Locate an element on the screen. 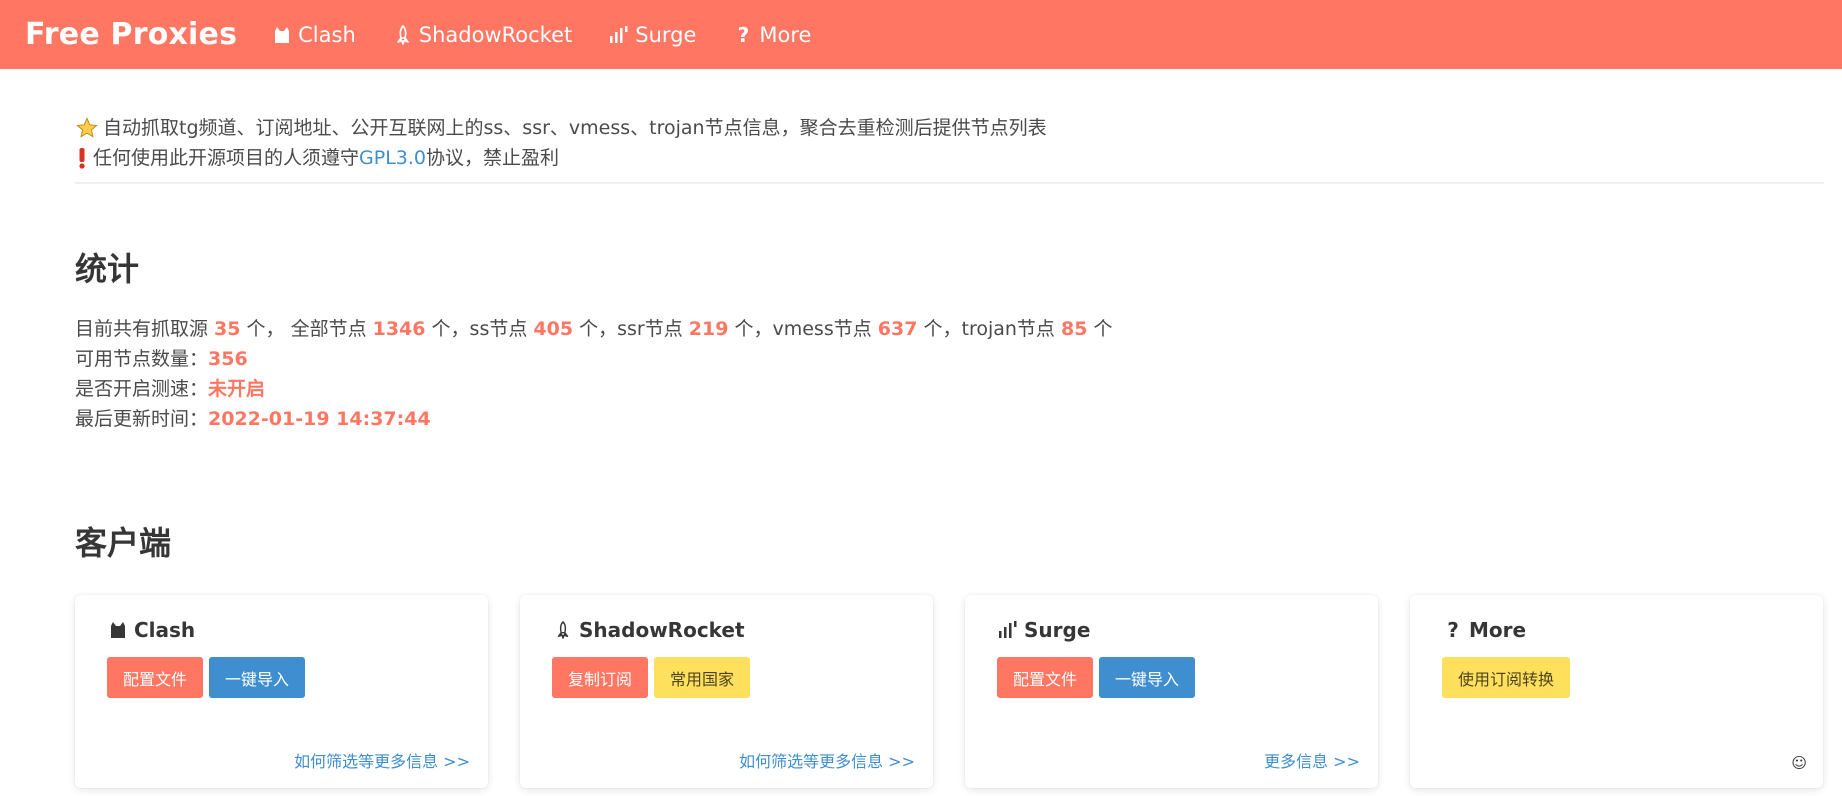 Image resolution: width=1842 pixels, height=796 pixels. available-line: 可用节点数量：356 is located at coordinates (949, 359).